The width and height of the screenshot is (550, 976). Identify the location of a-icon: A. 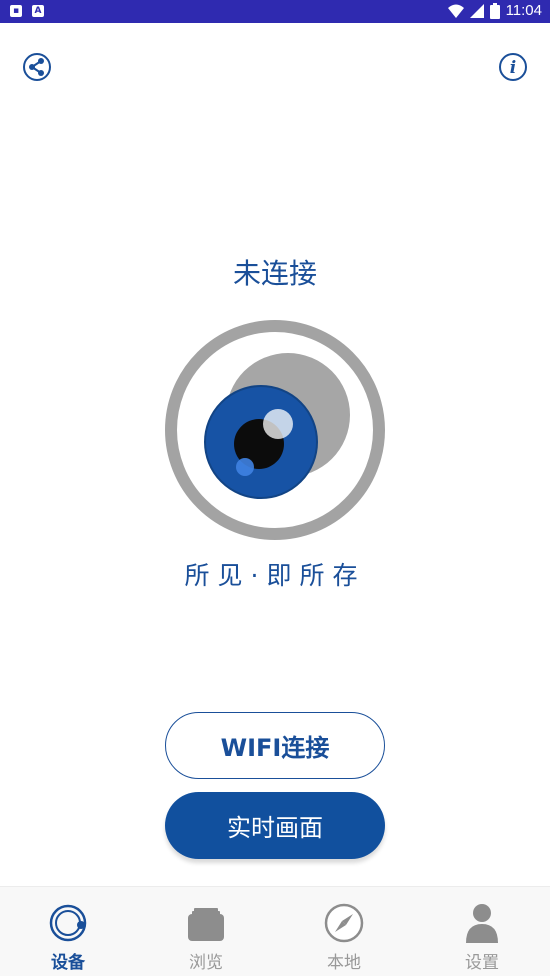
(38, 11).